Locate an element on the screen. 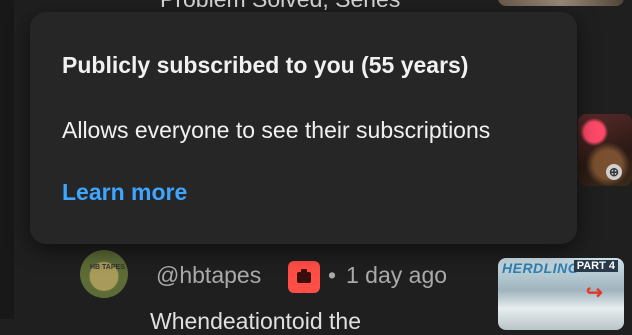  arrow-icon: ↪ is located at coordinates (594, 293).